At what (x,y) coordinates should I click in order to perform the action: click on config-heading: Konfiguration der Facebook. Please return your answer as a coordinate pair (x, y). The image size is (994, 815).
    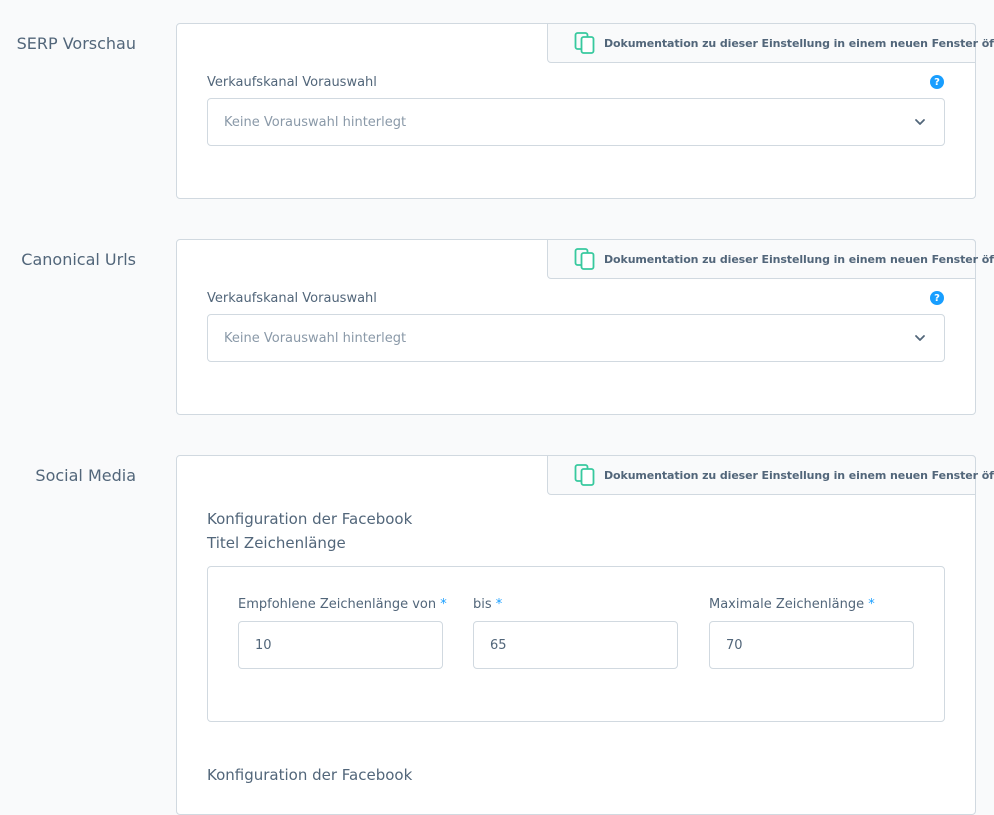
    Looking at the image, I should click on (310, 519).